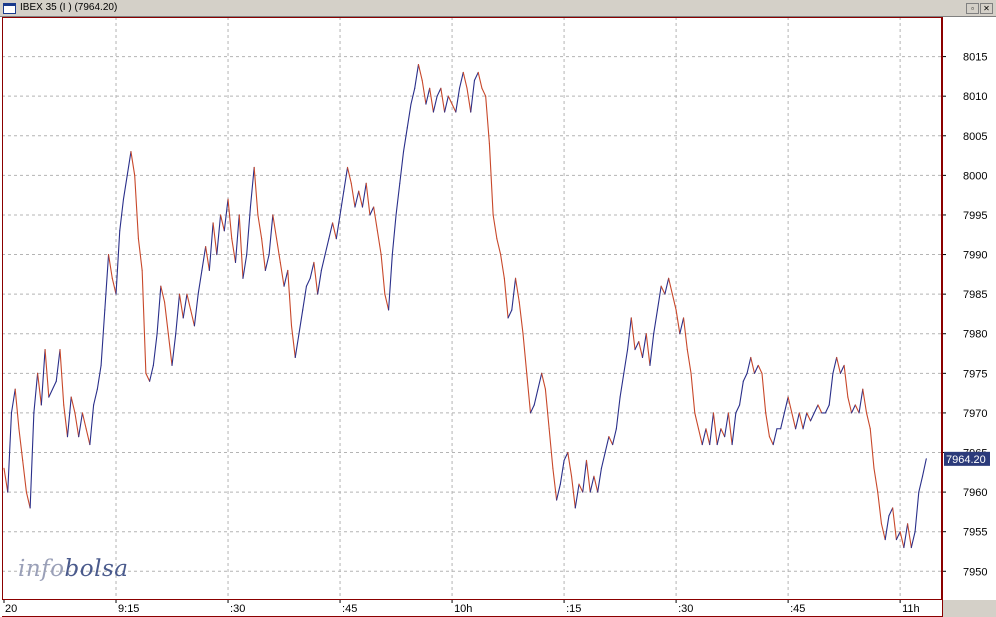  Describe the element at coordinates (975, 493) in the screenshot. I see `y-tick-label: 7960` at that location.